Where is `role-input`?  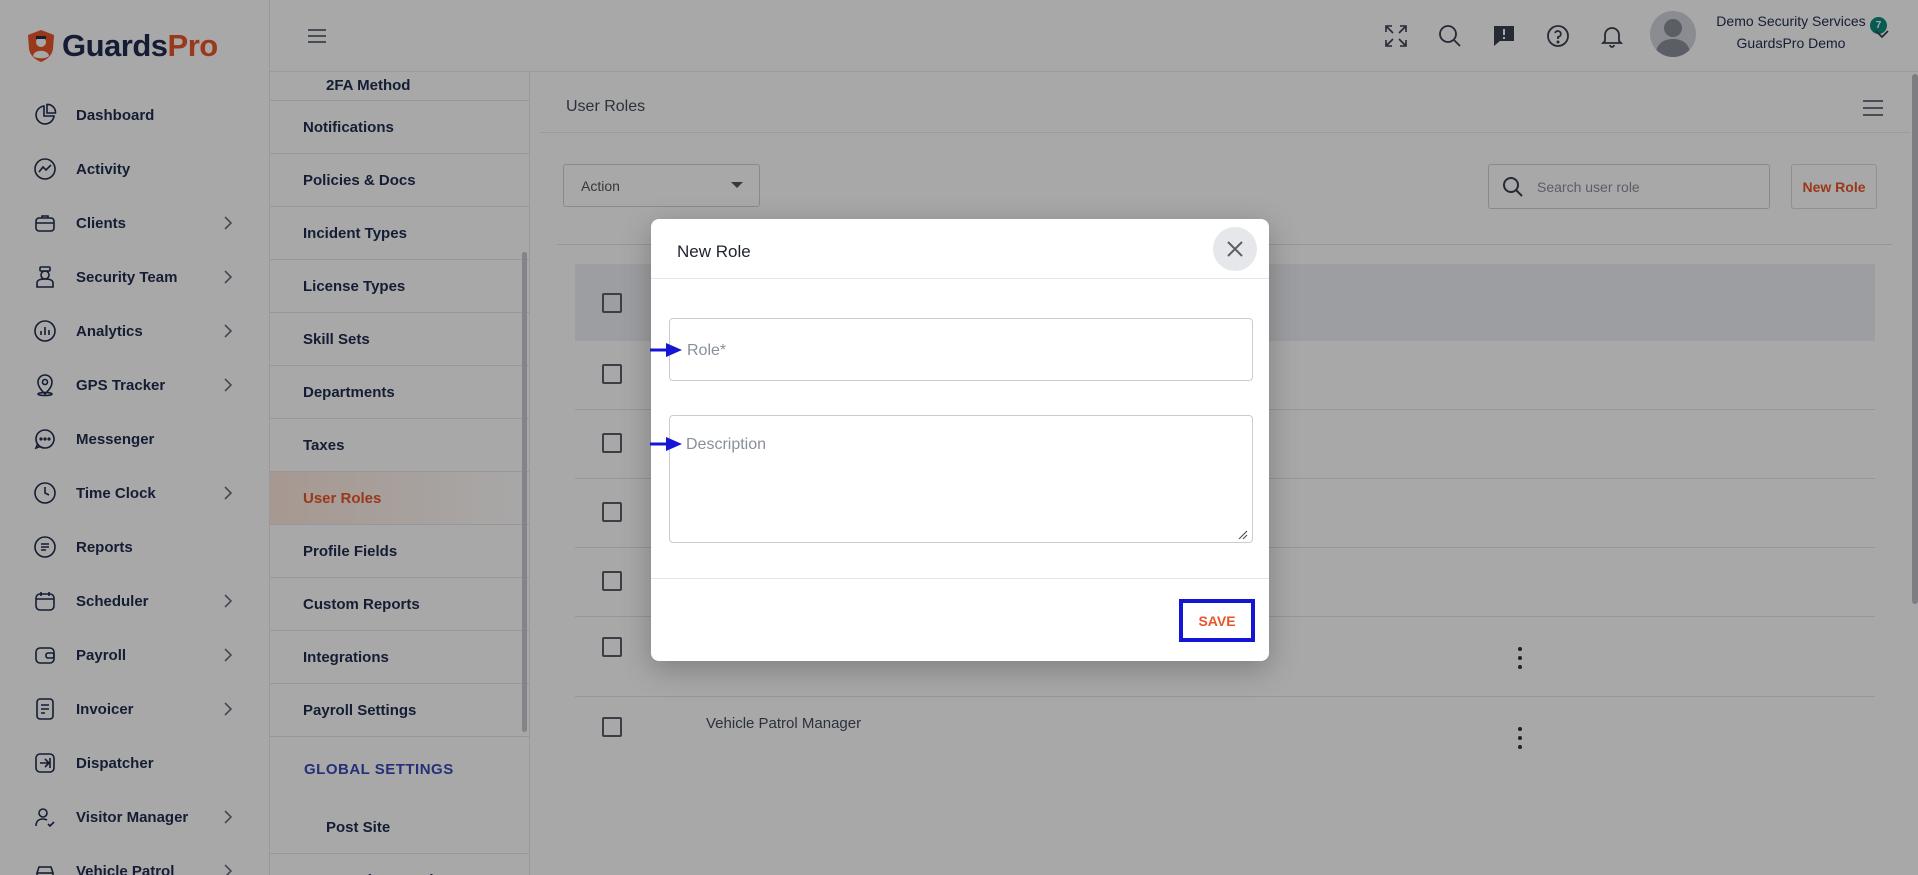
role-input is located at coordinates (957, 351).